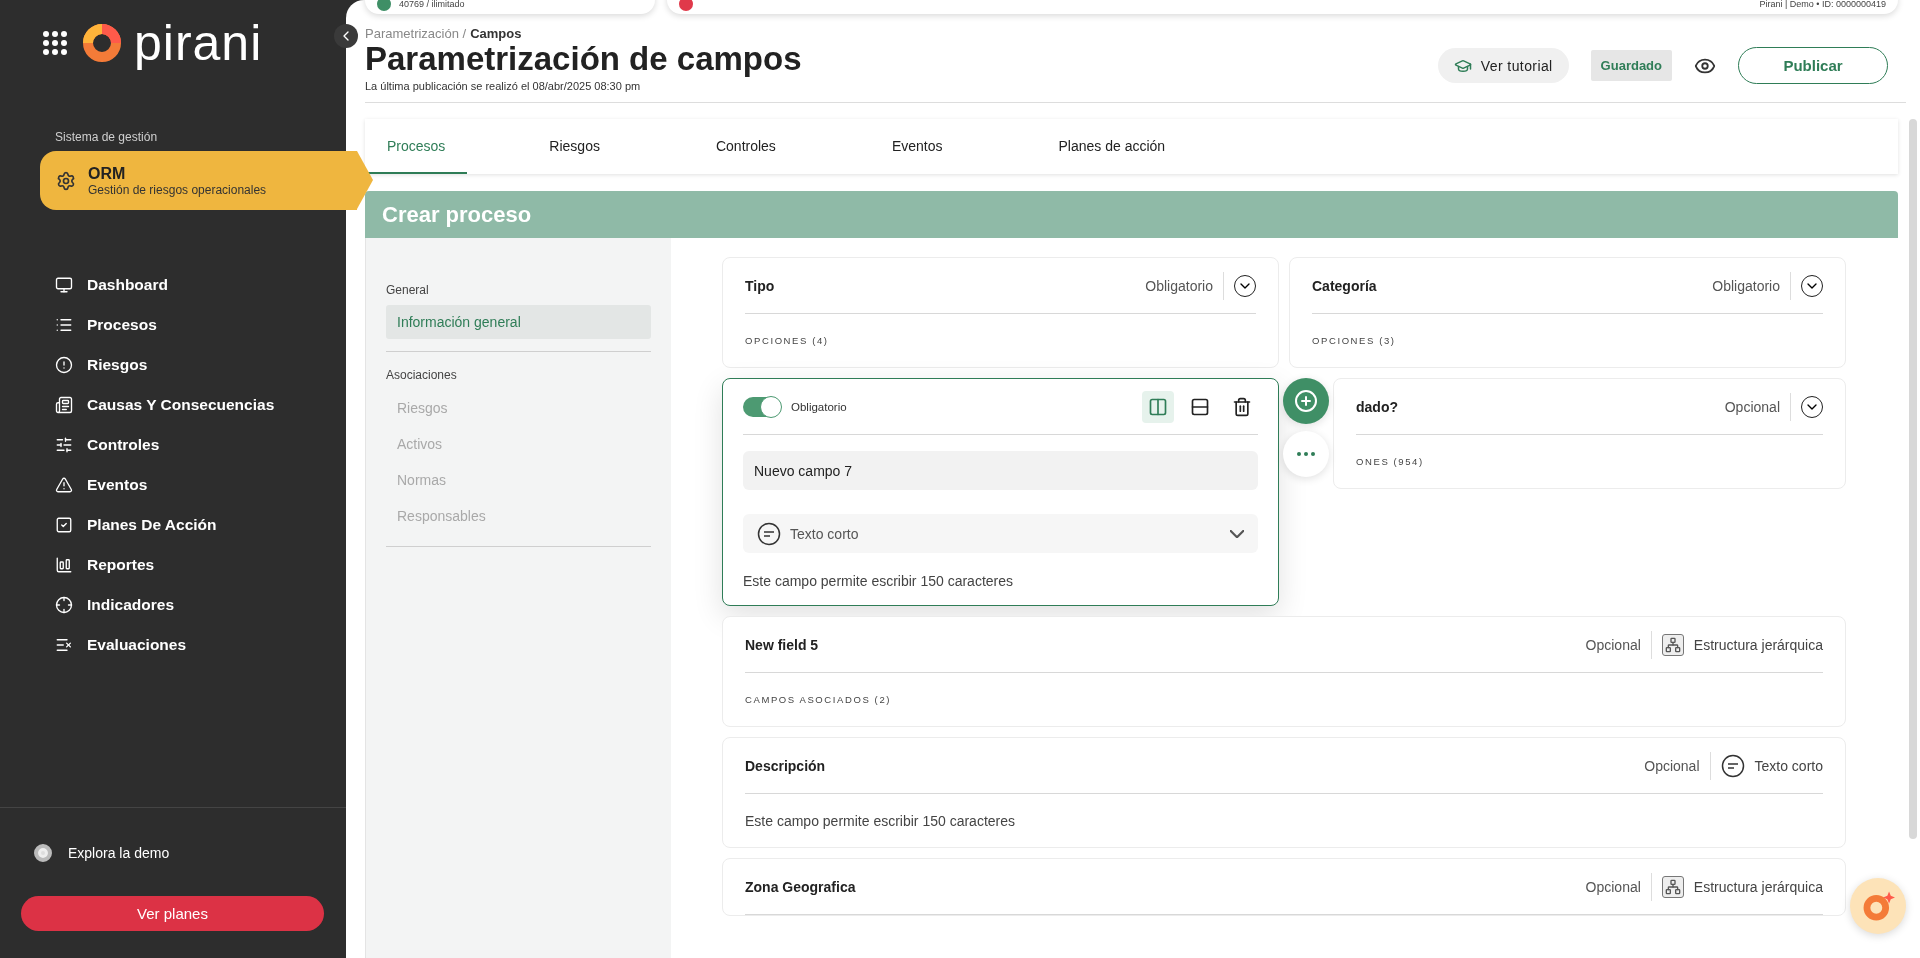 The height and width of the screenshot is (958, 1920). I want to click on toggle-label: Obligatorio, so click(819, 406).